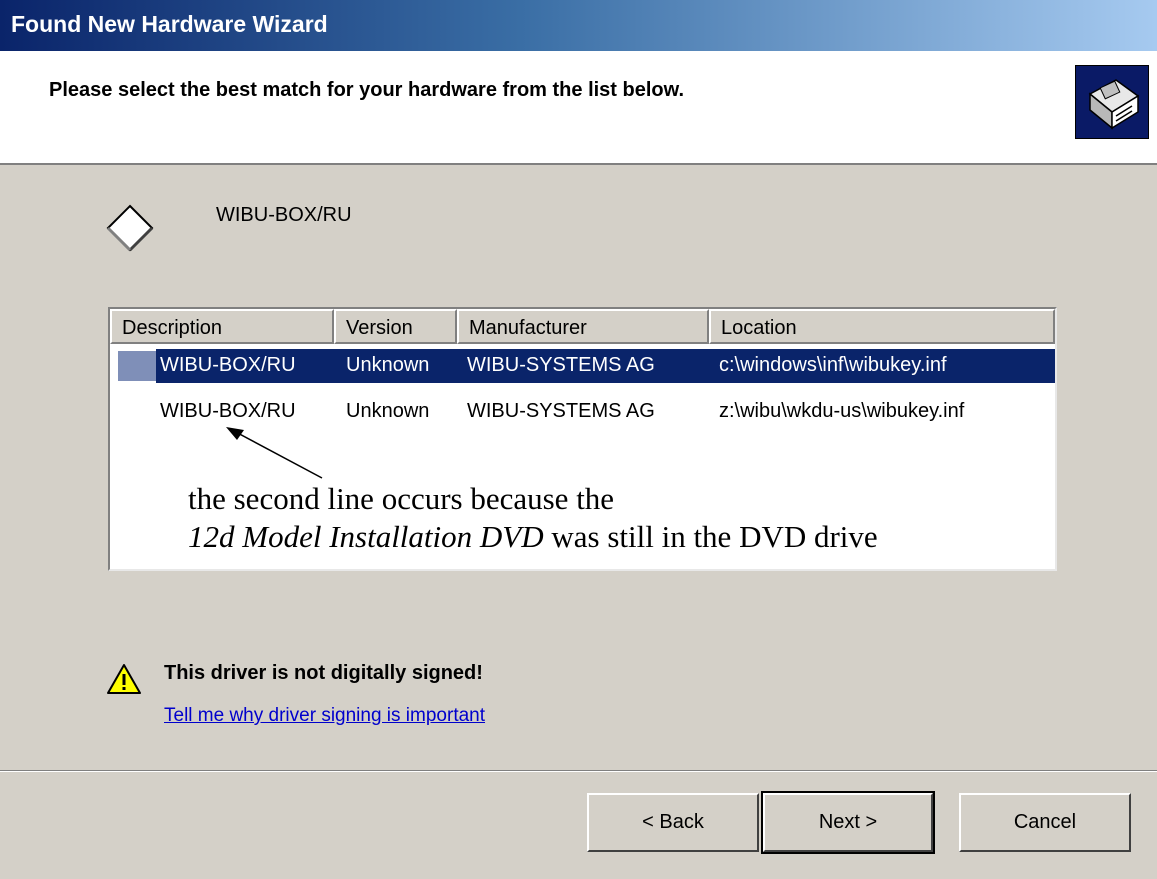 The width and height of the screenshot is (1157, 879). Describe the element at coordinates (366, 536) in the screenshot. I see `annotation-dvd-name: 12d Model Installation DVD` at that location.